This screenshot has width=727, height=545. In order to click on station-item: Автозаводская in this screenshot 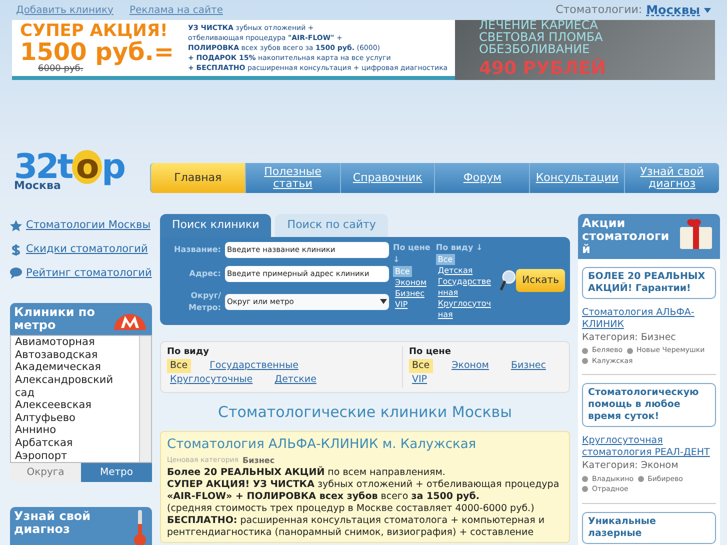, I will do `click(75, 355)`.